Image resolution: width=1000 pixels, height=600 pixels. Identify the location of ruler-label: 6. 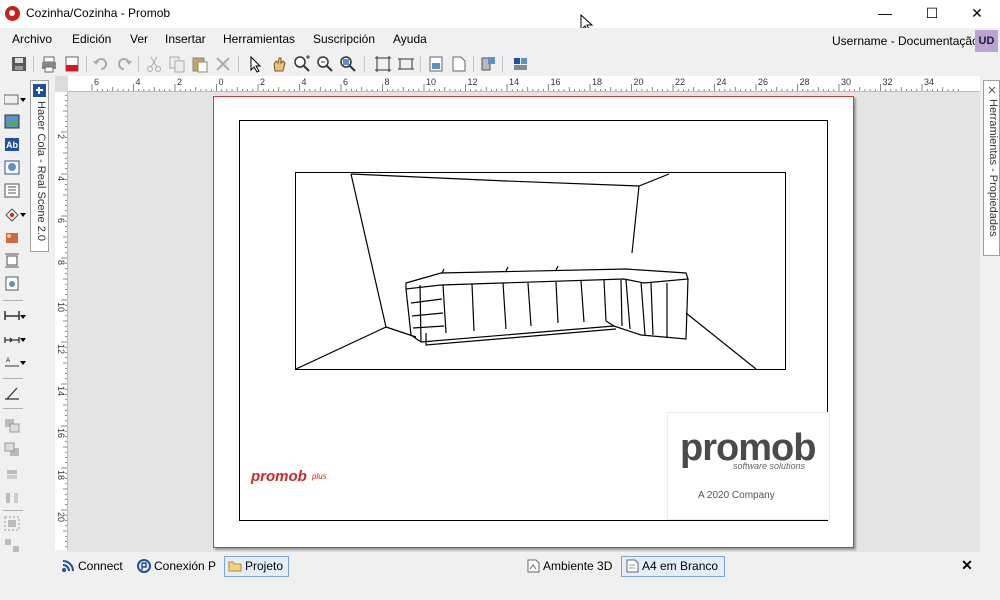
(345, 82).